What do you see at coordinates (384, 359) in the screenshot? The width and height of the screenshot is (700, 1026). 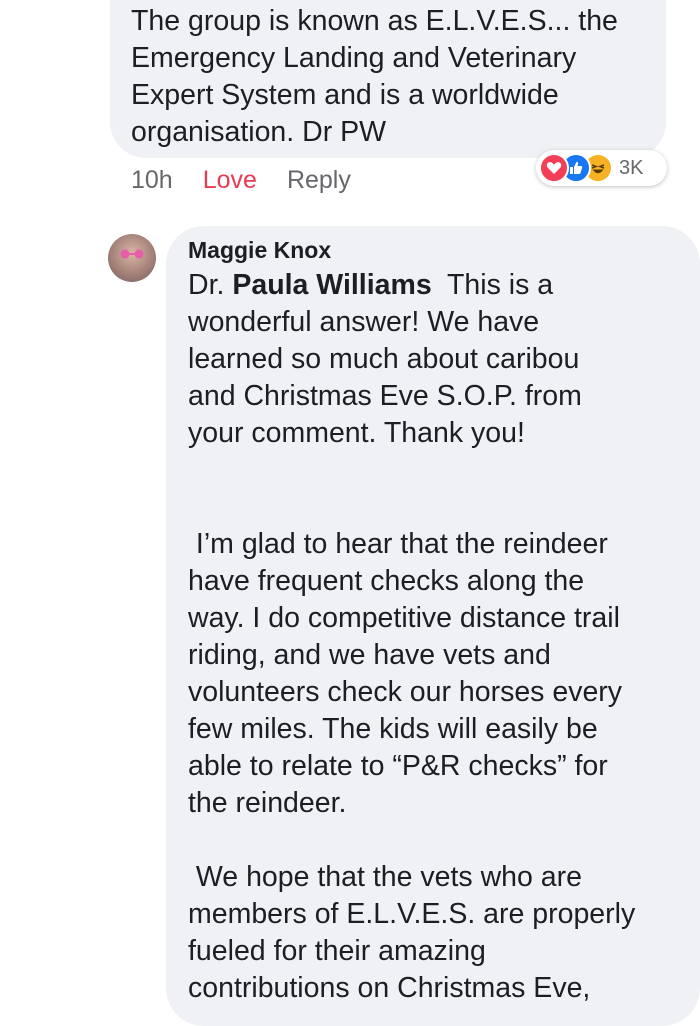 I see `reply-line: learned so much about caribou` at bounding box center [384, 359].